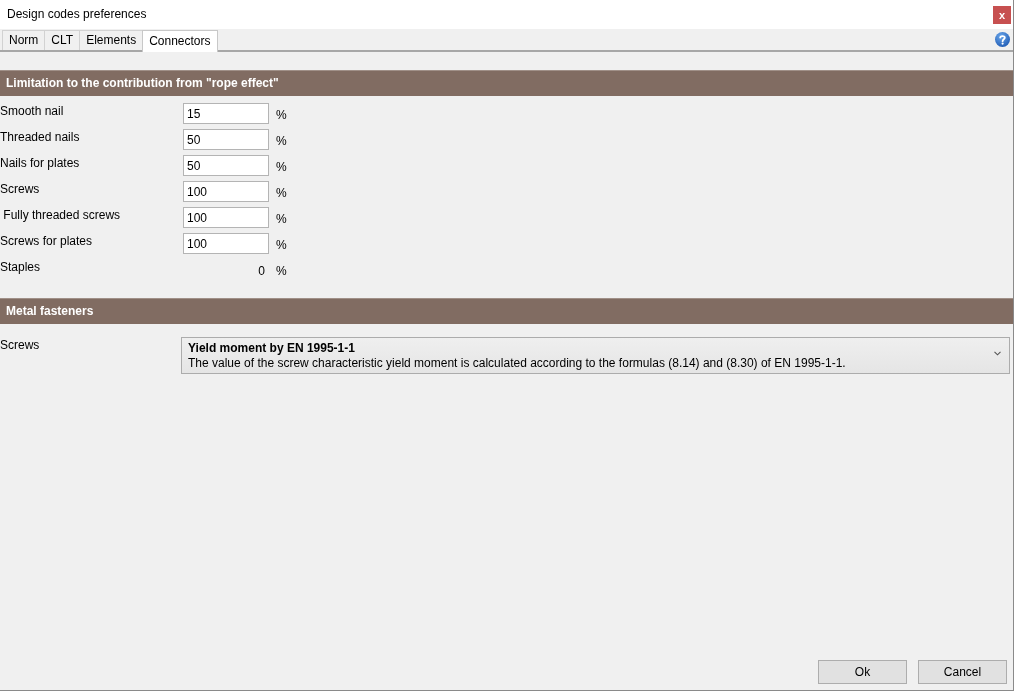 The image size is (1014, 691). Describe the element at coordinates (506, 83) in the screenshot. I see `section-header: Limitation to the contribution from "rope effect"` at that location.